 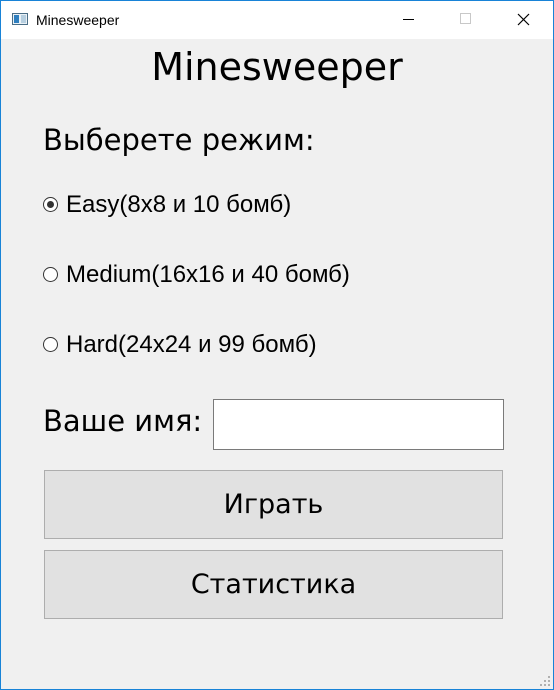 What do you see at coordinates (277, 20) in the screenshot?
I see `title-bar: Minesweeper` at bounding box center [277, 20].